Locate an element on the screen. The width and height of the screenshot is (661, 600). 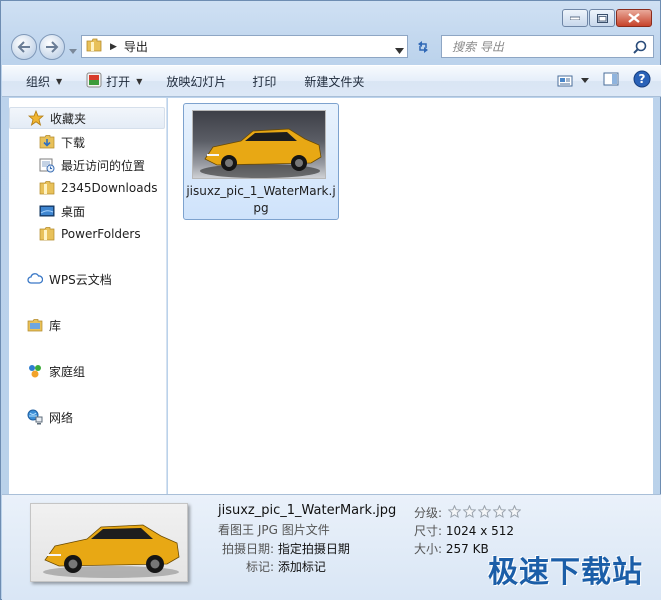
details-file-type: 看图王 JPG 图片文件 is located at coordinates (274, 530).